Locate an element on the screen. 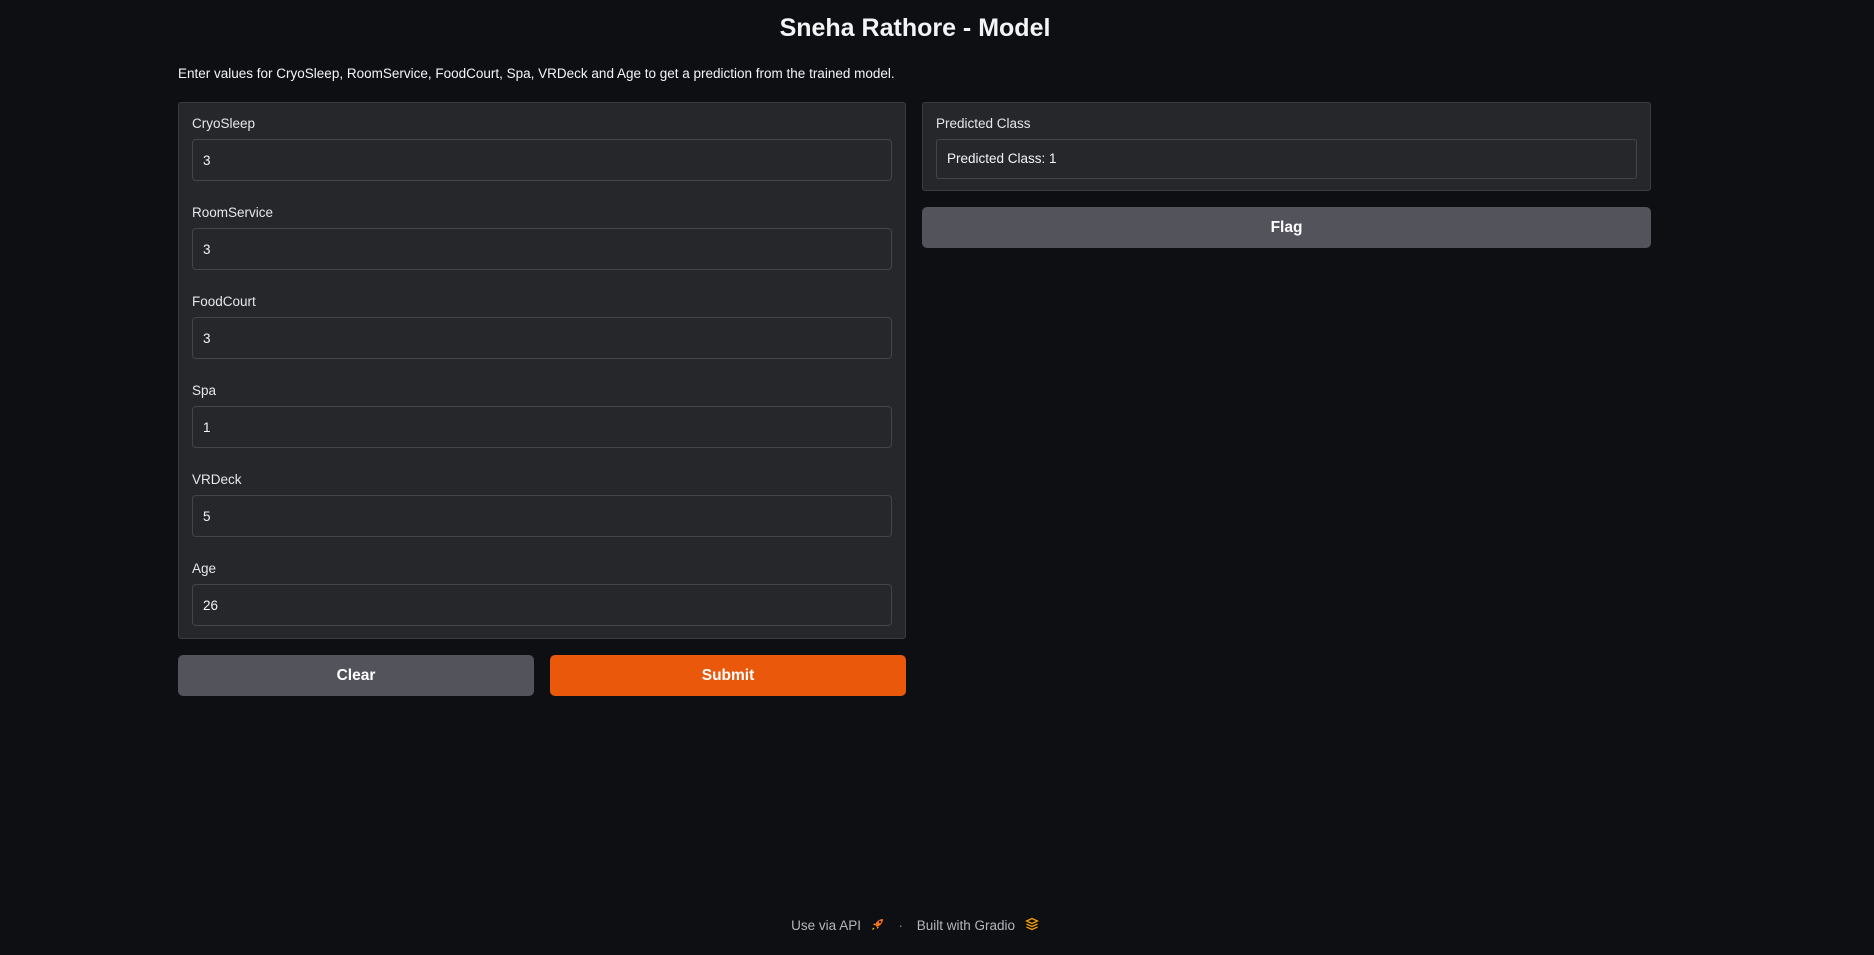 Image resolution: width=1874 pixels, height=955 pixels. submit-button: Submit is located at coordinates (728, 675).